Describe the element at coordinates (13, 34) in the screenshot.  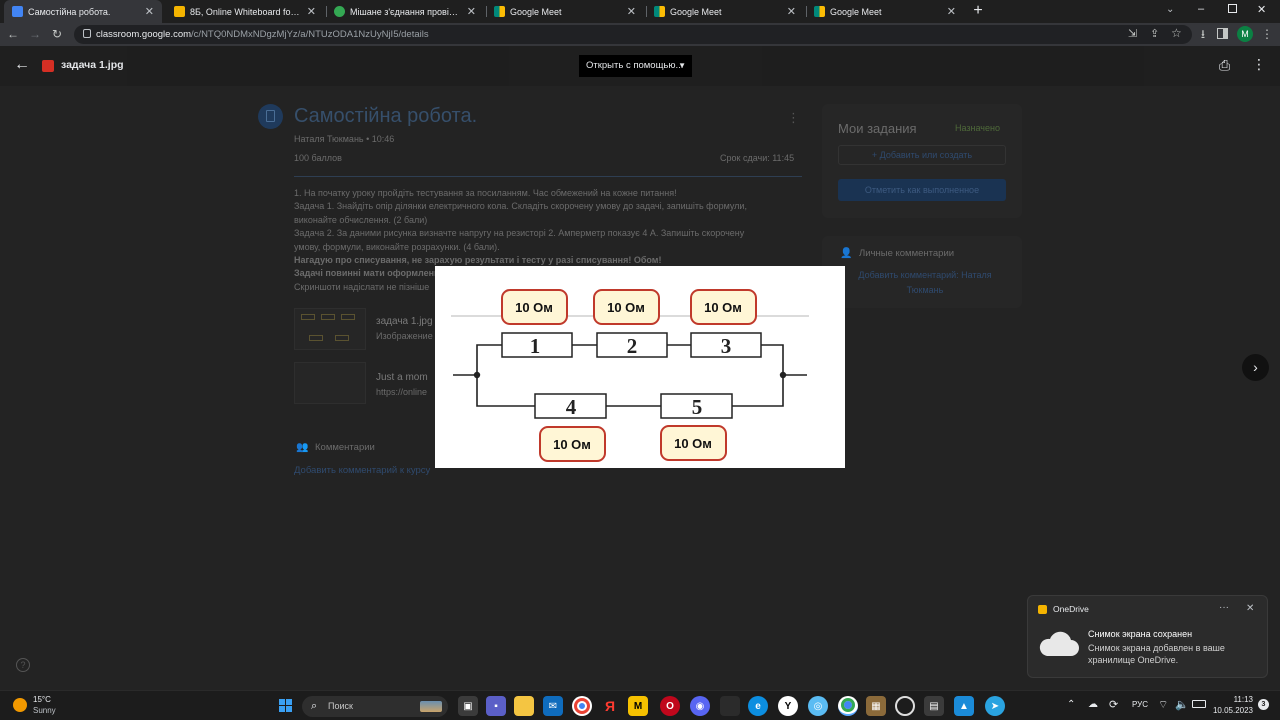
I see `back-arrow-icon: ←` at that location.